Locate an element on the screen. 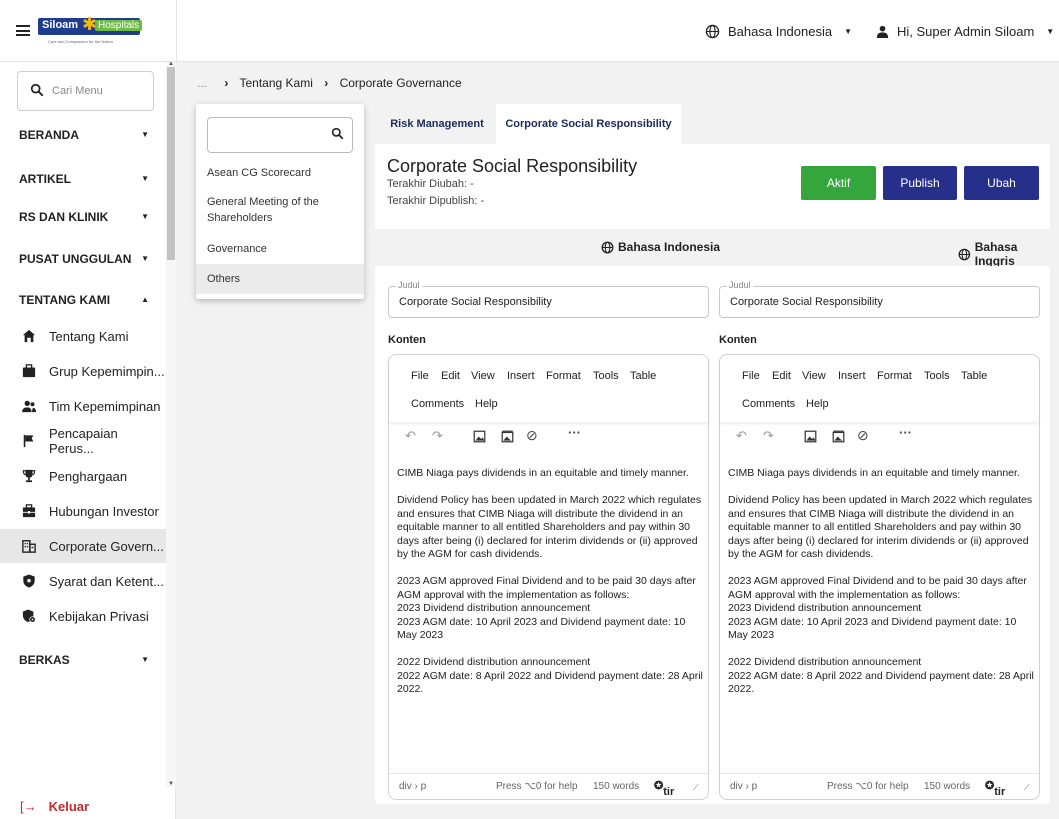 This screenshot has width=1059, height=819. dropdown-item: General Meeting of the Shareholders is located at coordinates (261, 210).